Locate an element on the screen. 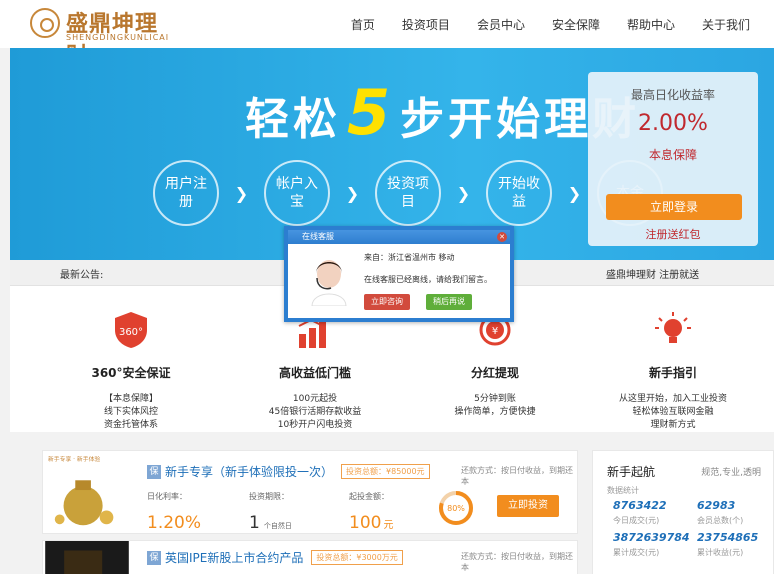 The width and height of the screenshot is (774, 574). stat-value: 8763422 is located at coordinates (640, 505).